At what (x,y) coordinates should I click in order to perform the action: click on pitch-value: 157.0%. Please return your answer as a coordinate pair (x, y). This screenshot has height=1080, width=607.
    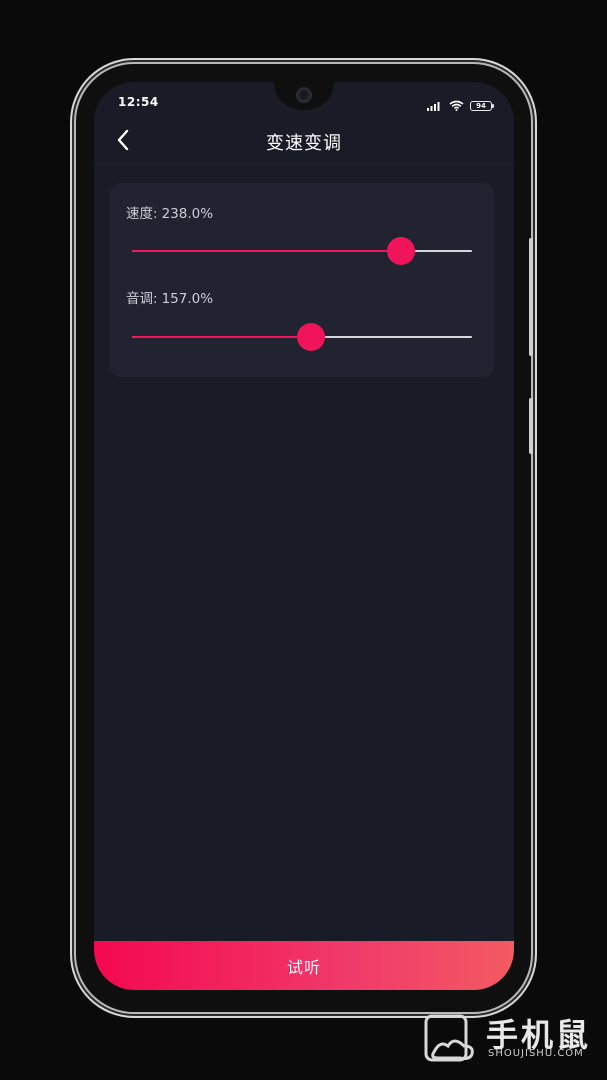
    Looking at the image, I should click on (187, 299).